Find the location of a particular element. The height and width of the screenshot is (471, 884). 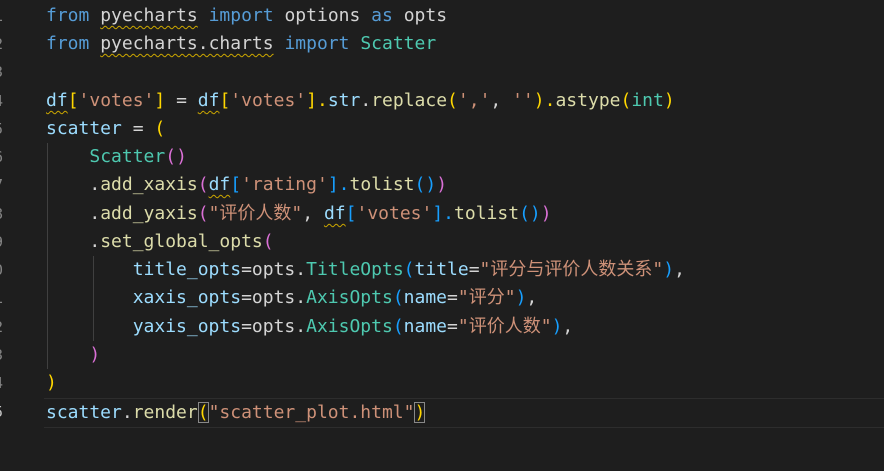

code-line-empty is located at coordinates (465, 72).